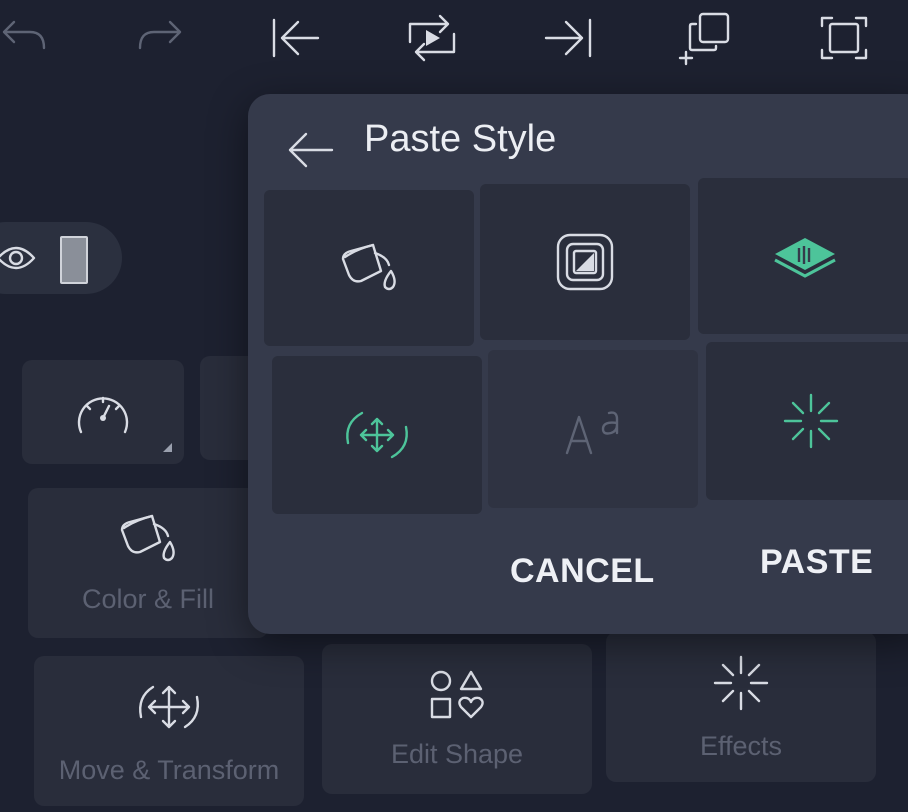 The width and height of the screenshot is (908, 812). I want to click on preview-loop-icon, so click(432, 38).